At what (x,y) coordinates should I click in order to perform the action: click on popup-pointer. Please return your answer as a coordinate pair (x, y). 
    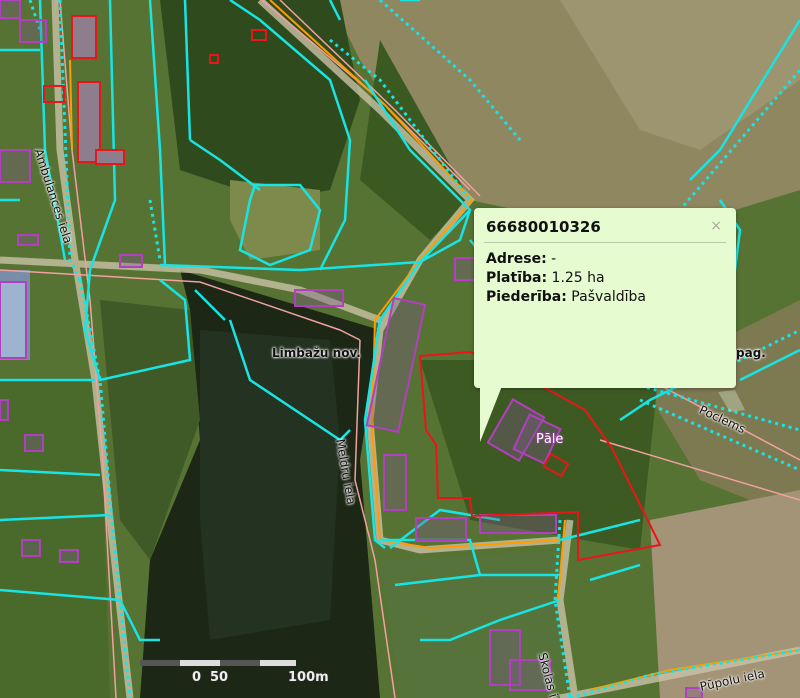
    Looking at the image, I should click on (491, 414).